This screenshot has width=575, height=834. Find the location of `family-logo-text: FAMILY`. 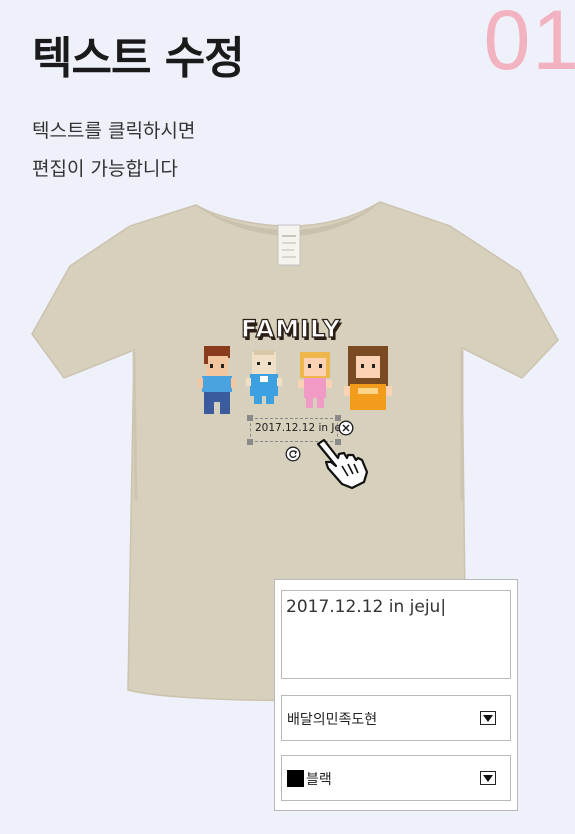

family-logo-text: FAMILY is located at coordinates (291, 329).